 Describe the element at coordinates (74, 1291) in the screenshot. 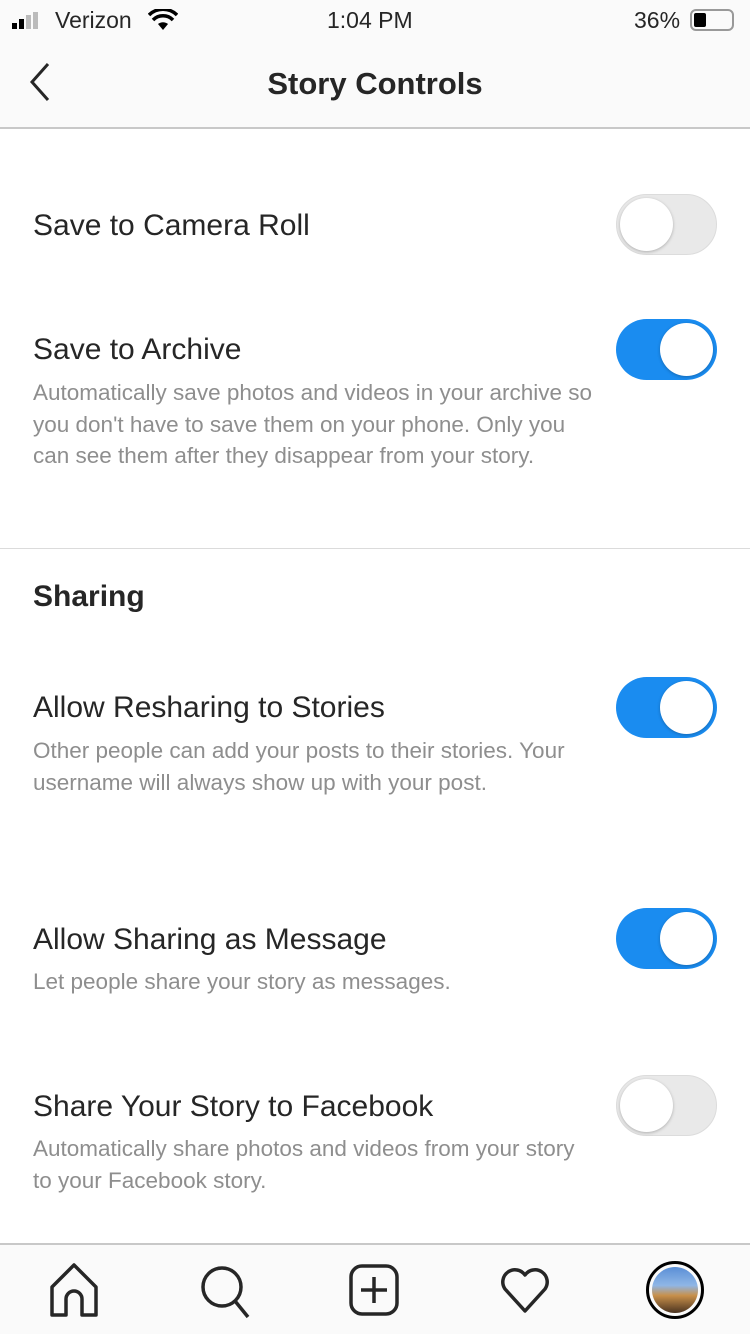

I see `home-icon` at that location.